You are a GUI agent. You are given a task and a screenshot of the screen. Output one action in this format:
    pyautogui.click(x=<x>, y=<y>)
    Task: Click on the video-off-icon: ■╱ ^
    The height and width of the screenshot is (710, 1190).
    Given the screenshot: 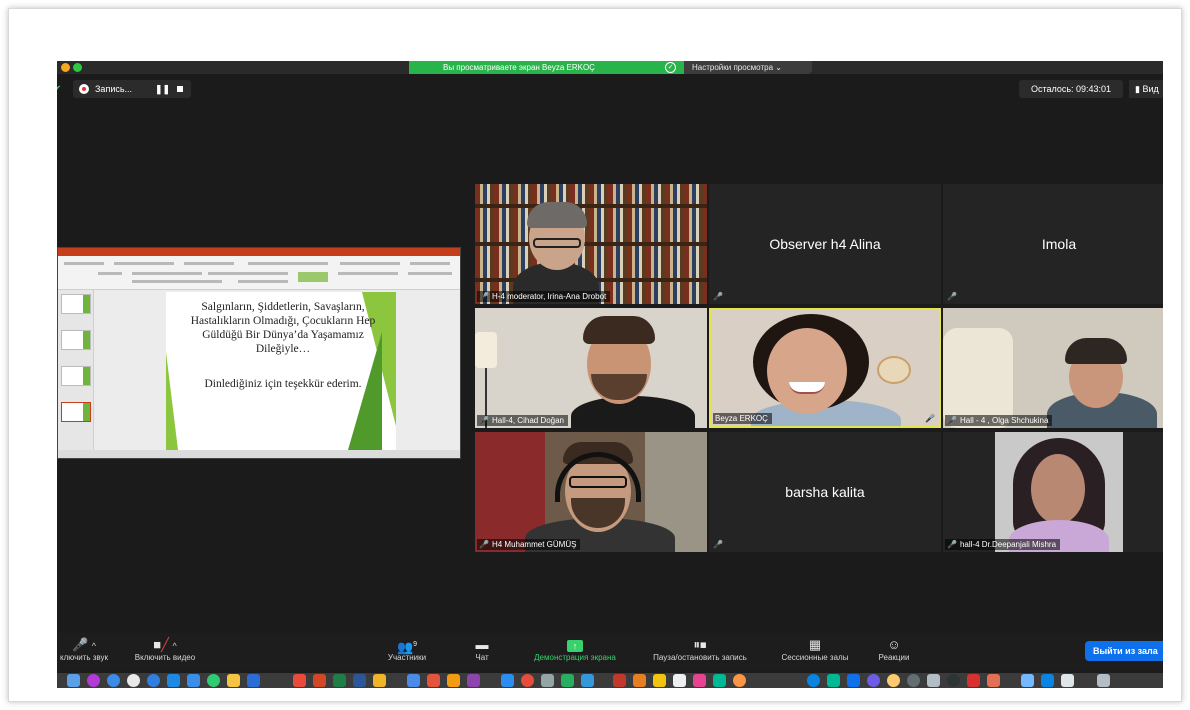 What is the action you would take?
    pyautogui.click(x=165, y=644)
    